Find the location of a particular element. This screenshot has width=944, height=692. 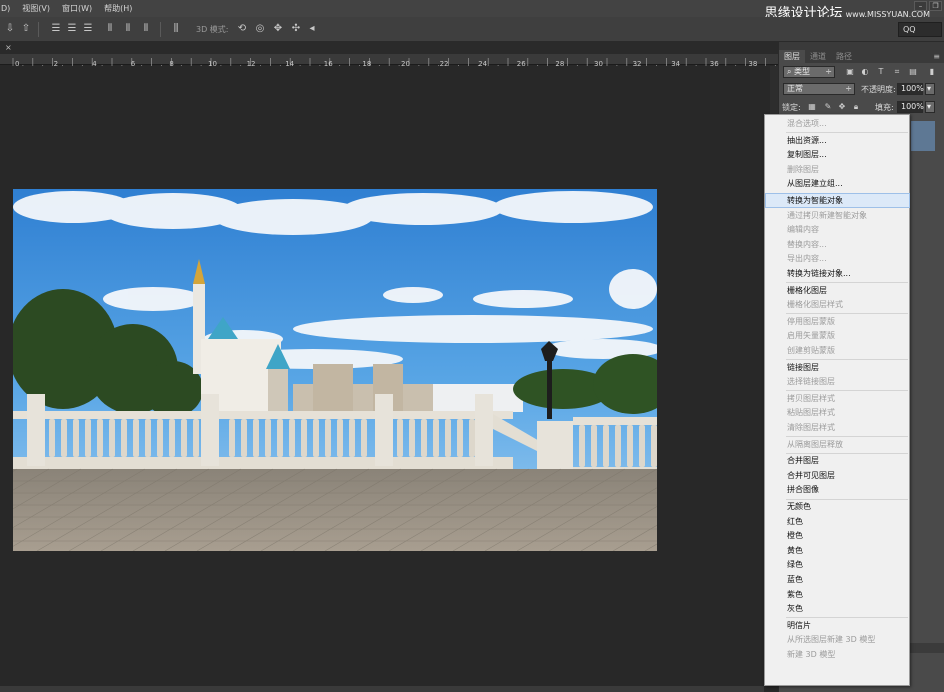

context-menu-item: 紫色 is located at coordinates (837, 594).